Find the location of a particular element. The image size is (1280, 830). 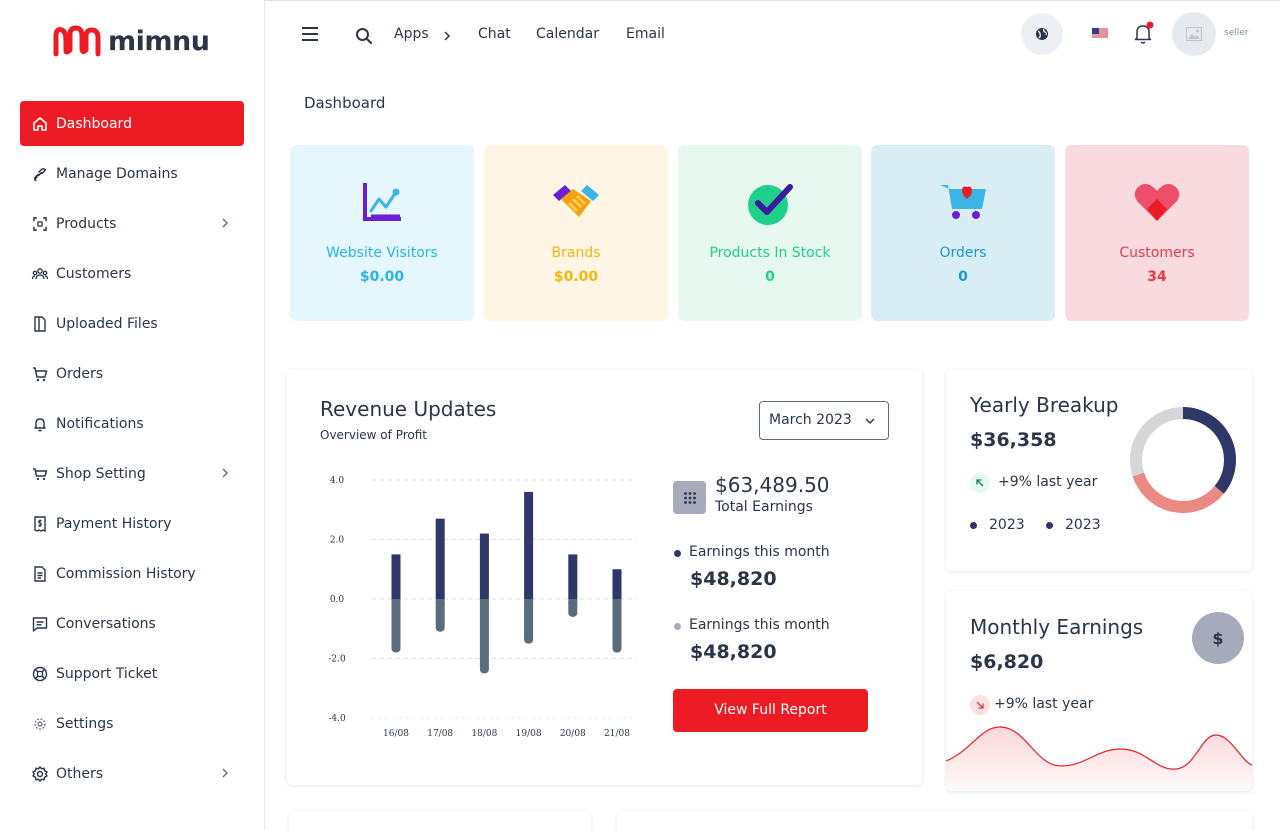

sidebar-item-commission-history: Commission History is located at coordinates (132, 573).